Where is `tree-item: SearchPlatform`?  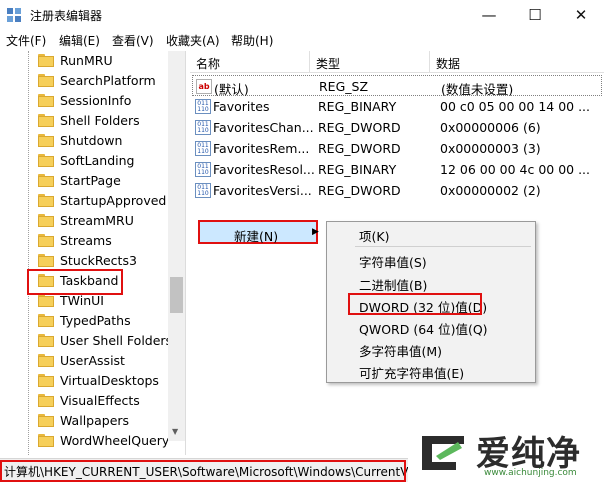
tree-item: SearchPlatform is located at coordinates (83, 81).